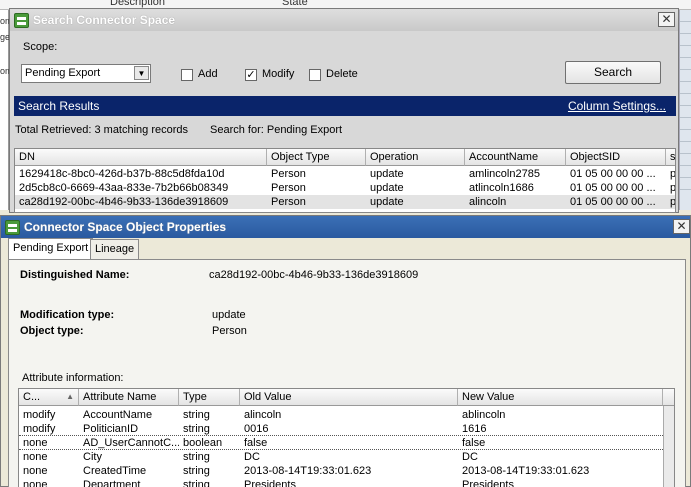 This screenshot has height=487, width=691. Describe the element at coordinates (308, 471) in the screenshot. I see `cell-old-value: 2013-08-14T19:33:01.623` at that location.